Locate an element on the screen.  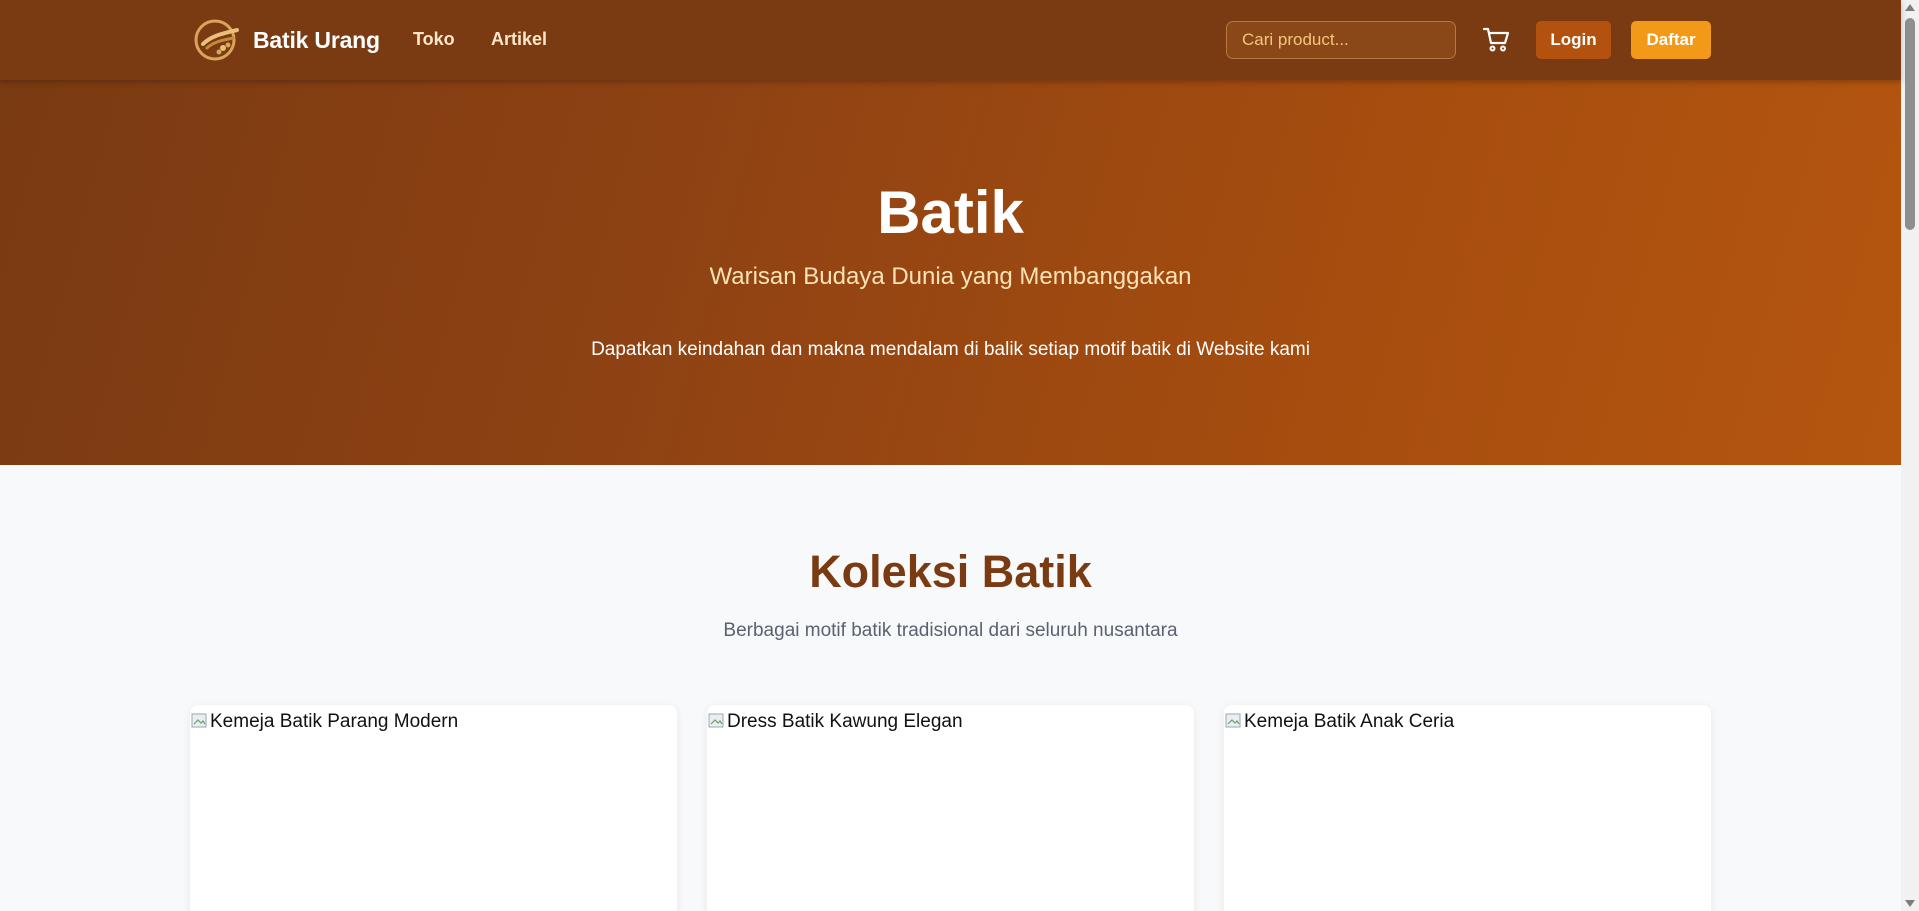
product-image: Kemeja Batik Anak Ceria is located at coordinates (1467, 719).